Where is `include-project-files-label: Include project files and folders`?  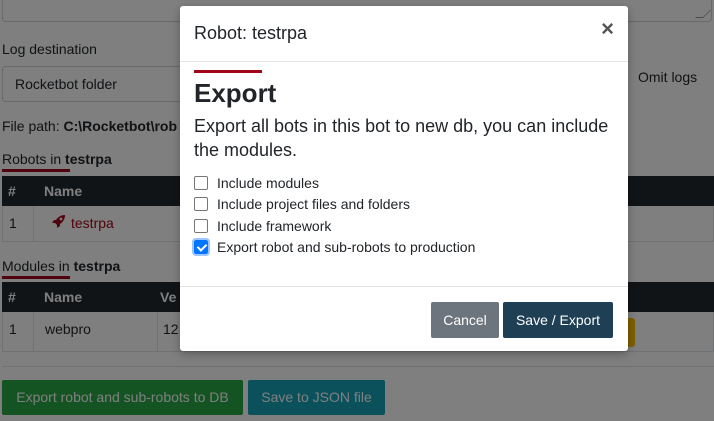 include-project-files-label: Include project files and folders is located at coordinates (313, 204).